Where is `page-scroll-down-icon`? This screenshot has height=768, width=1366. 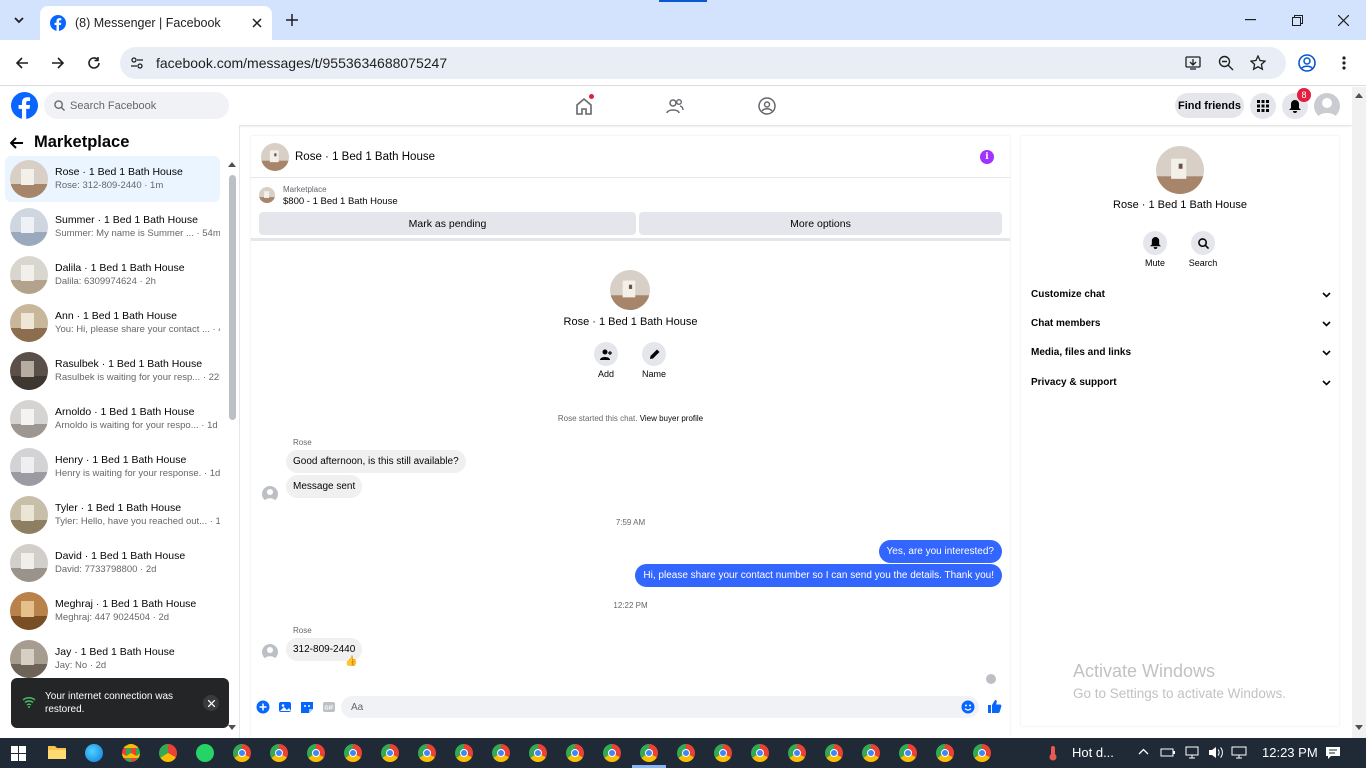
page-scroll-down-icon is located at coordinates (1359, 728).